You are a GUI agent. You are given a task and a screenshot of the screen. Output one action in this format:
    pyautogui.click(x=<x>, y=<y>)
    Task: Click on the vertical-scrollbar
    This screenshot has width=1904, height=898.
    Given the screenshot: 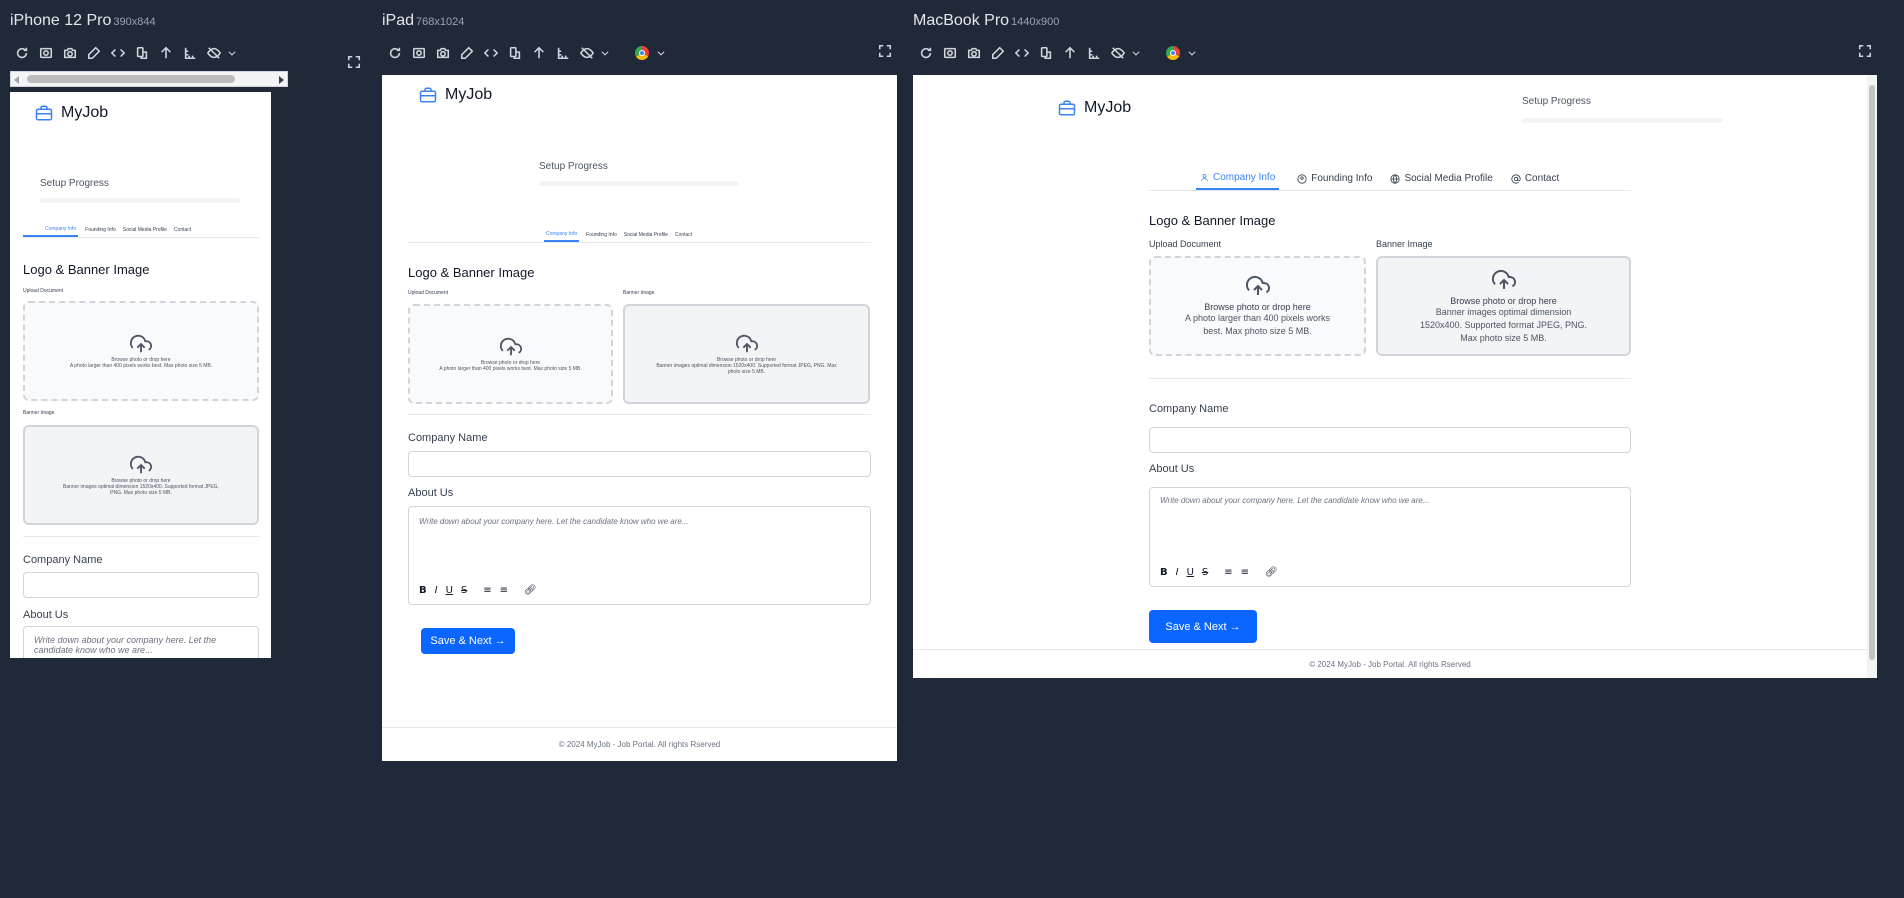 What is the action you would take?
    pyautogui.click(x=1872, y=376)
    